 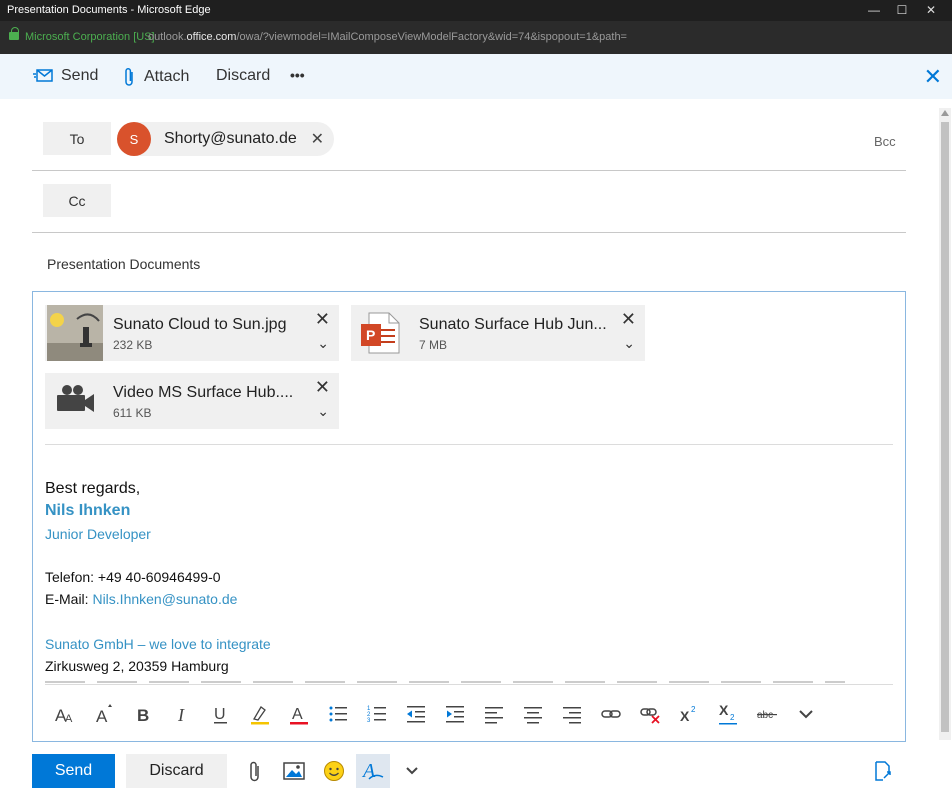 I want to click on scrollbar, so click(x=945, y=424).